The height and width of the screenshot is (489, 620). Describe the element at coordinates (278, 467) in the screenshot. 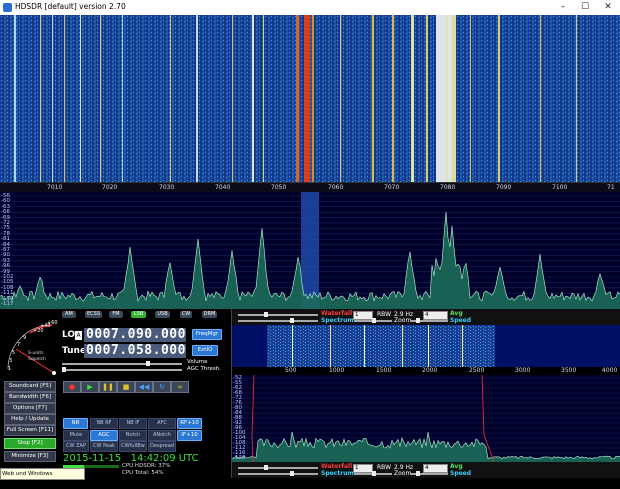

I see `waterfall-slider-bottom` at that location.